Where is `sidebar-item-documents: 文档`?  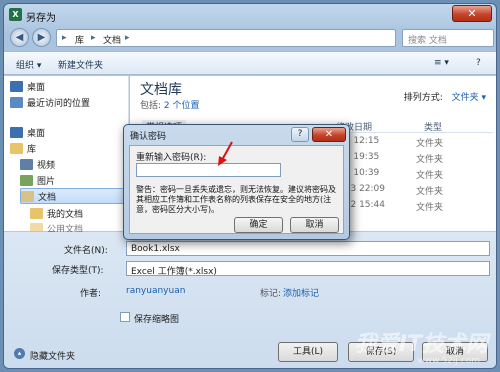 sidebar-item-documents: 文档 is located at coordinates (73, 196).